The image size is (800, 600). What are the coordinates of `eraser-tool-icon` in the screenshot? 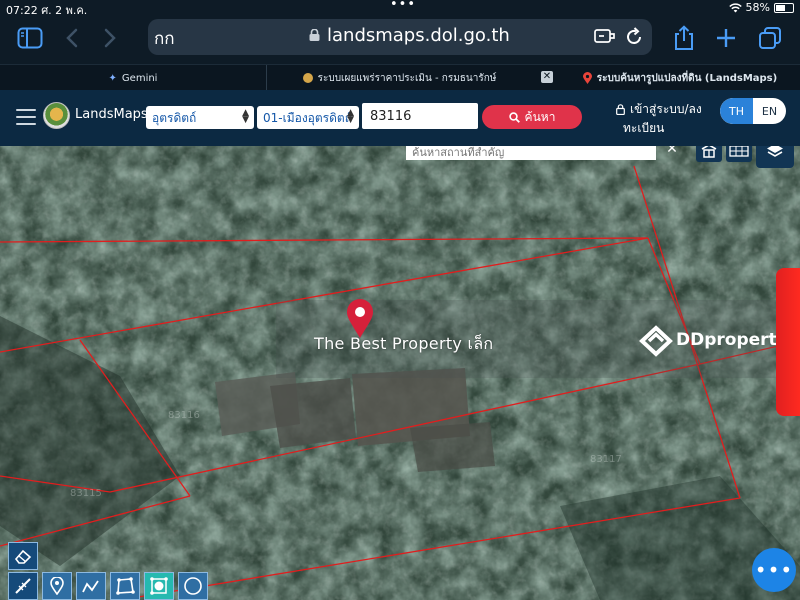 It's located at (23, 556).